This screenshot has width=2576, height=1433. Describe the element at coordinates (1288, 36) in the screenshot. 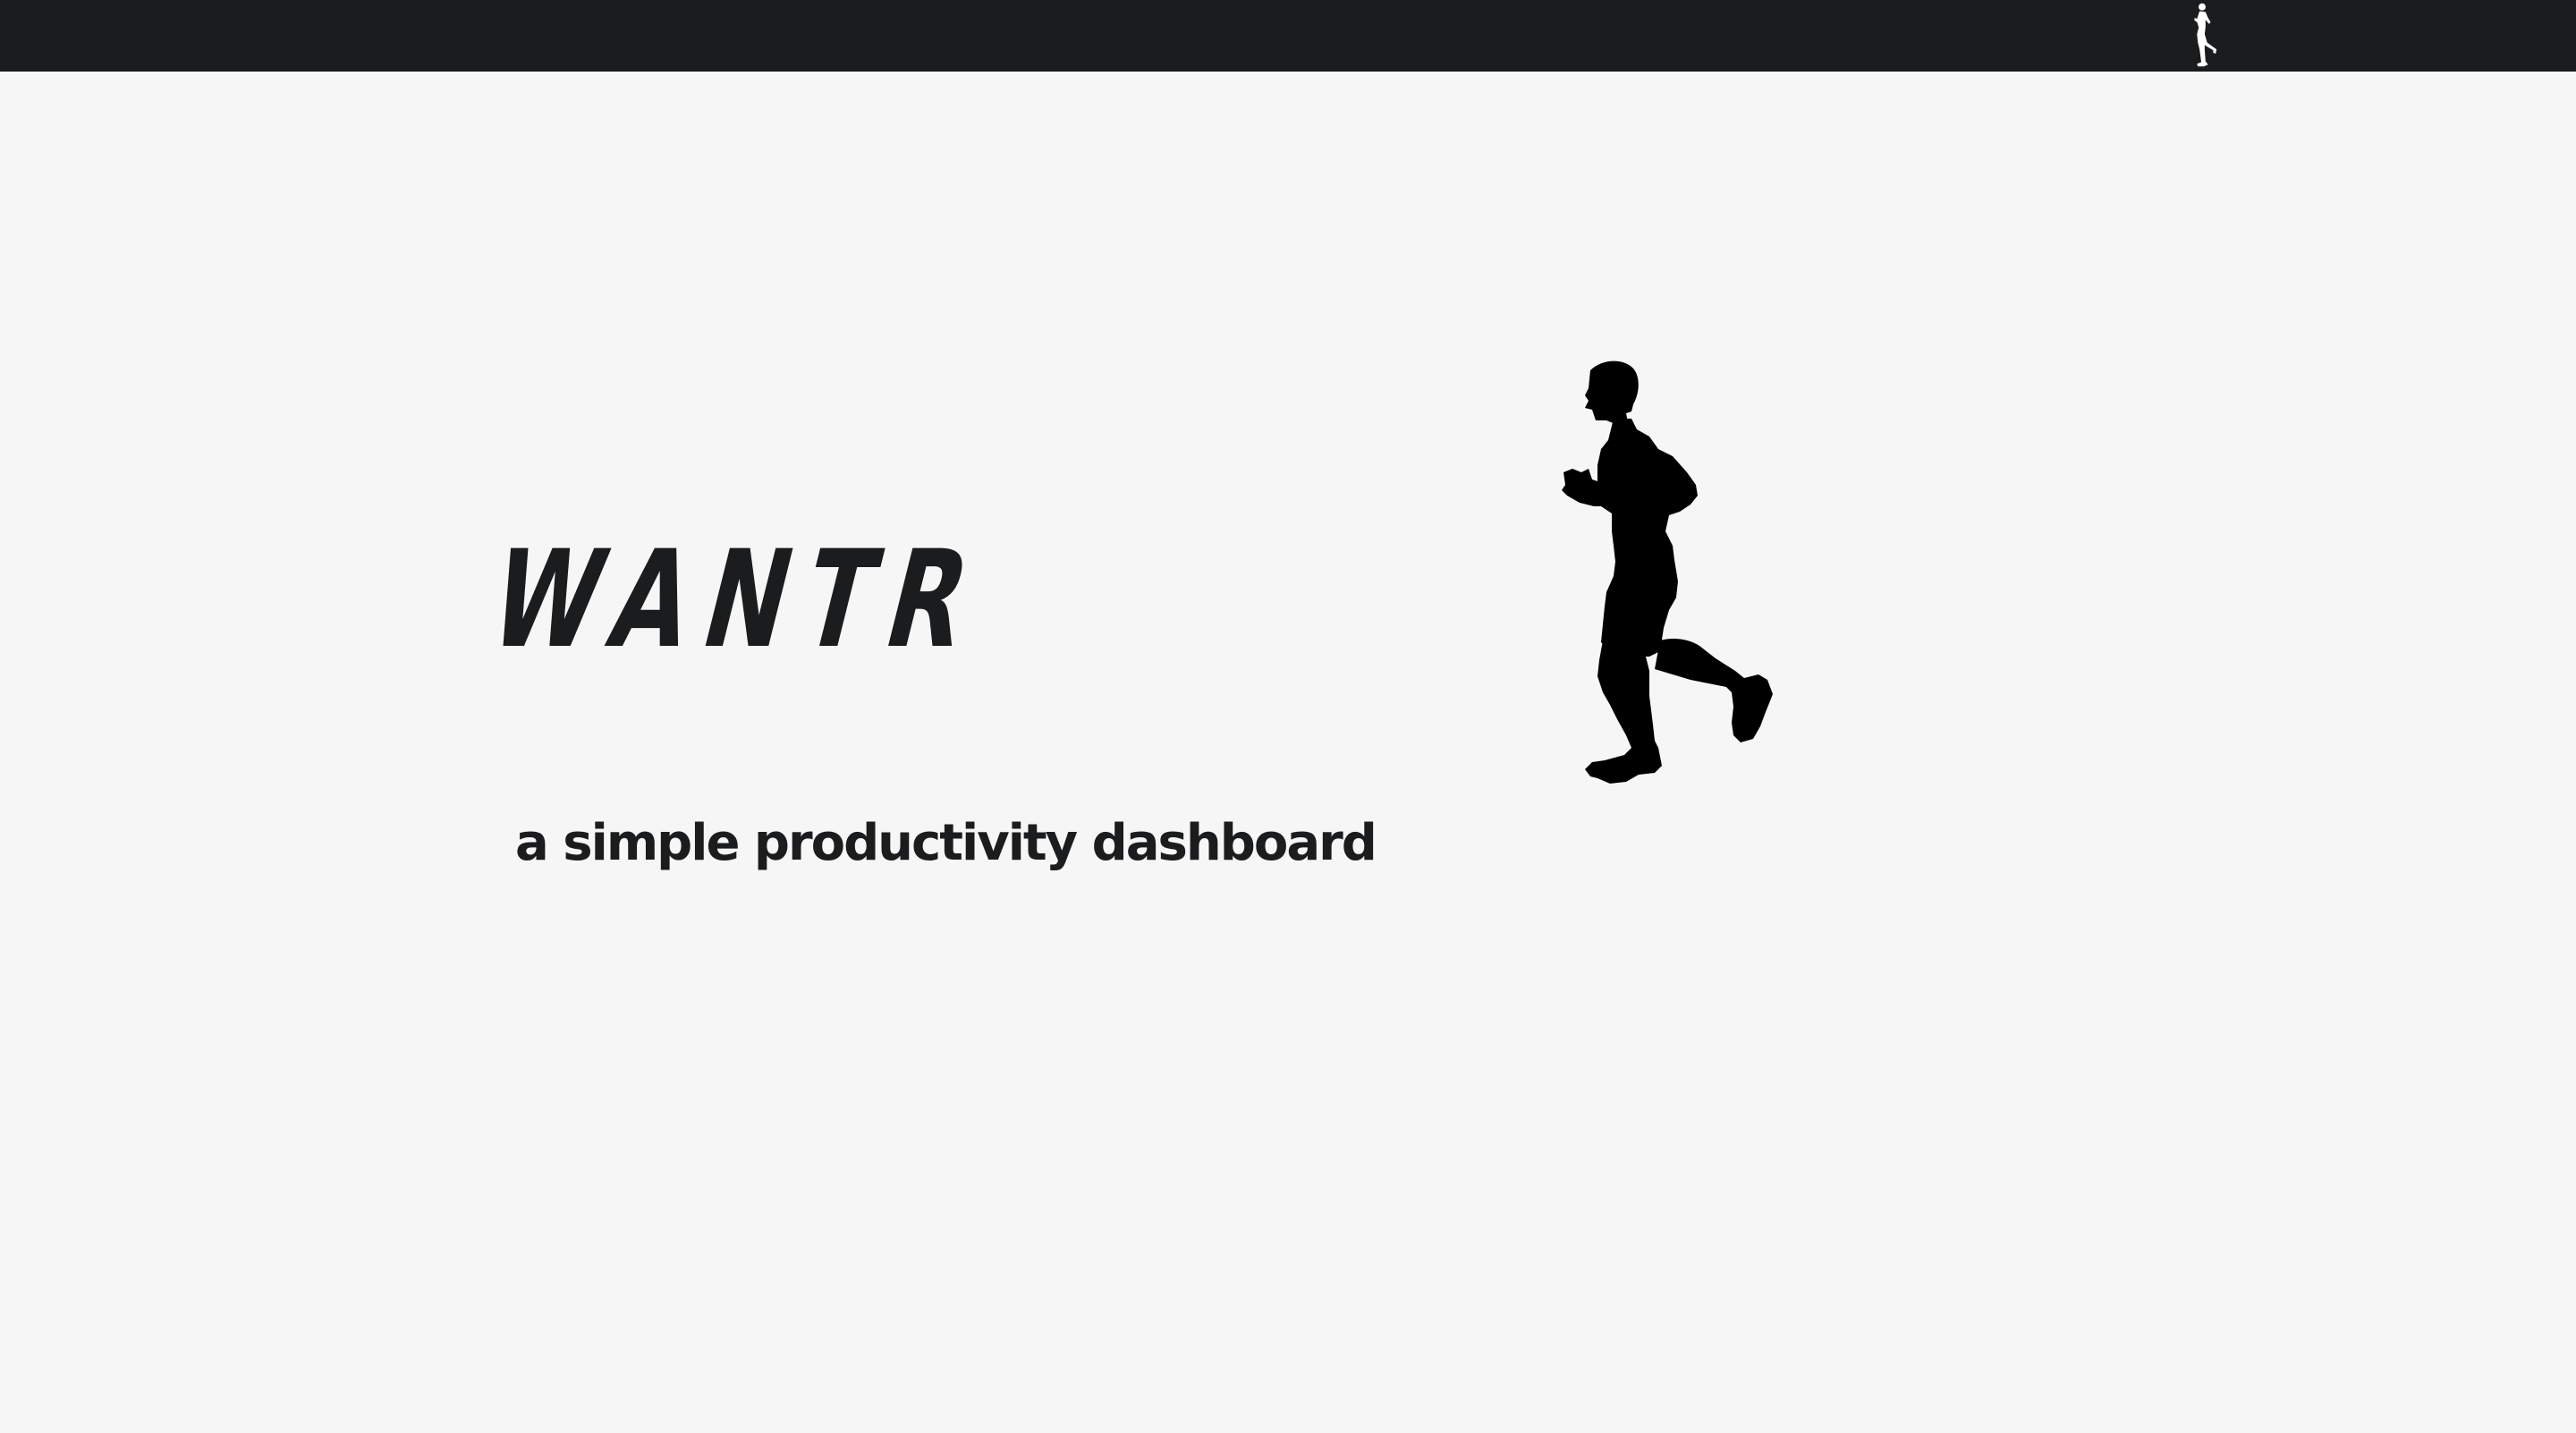

I see `top-navbar` at that location.